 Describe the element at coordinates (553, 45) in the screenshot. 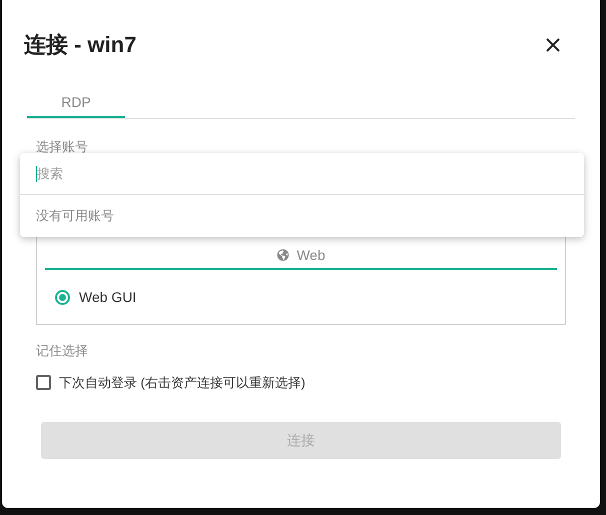

I see `close-icon` at that location.